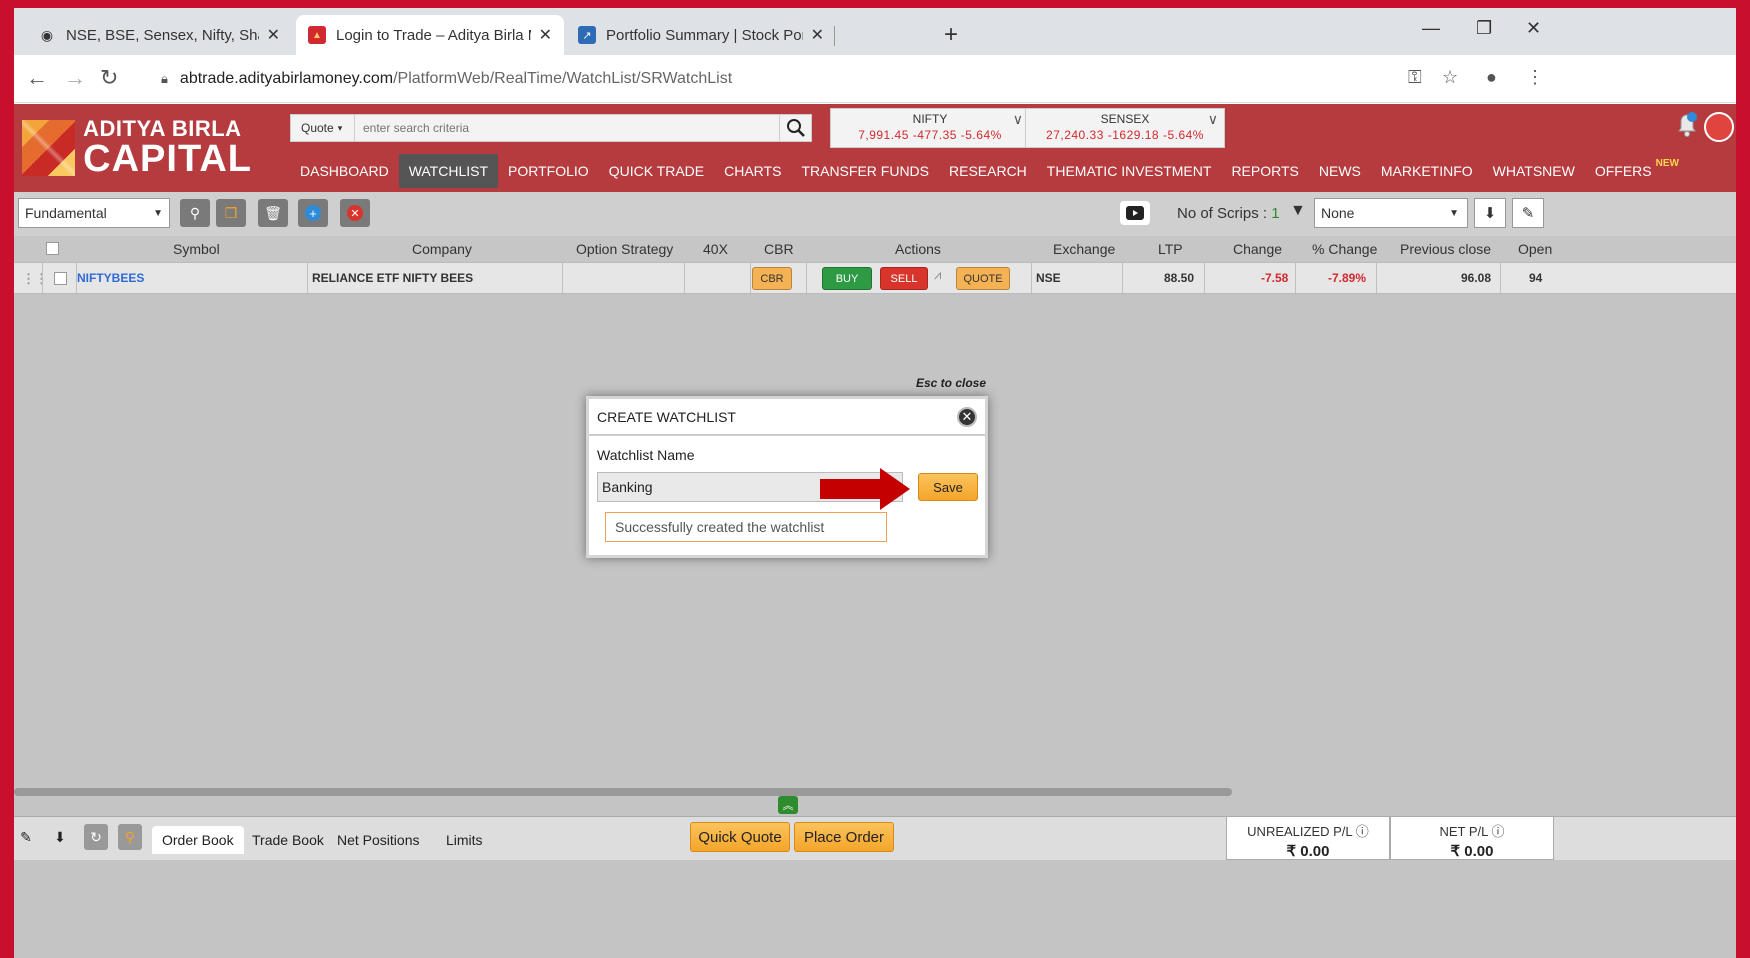 This screenshot has height=958, width=1750. I want to click on close-window-icon: ✕, so click(1533, 28).